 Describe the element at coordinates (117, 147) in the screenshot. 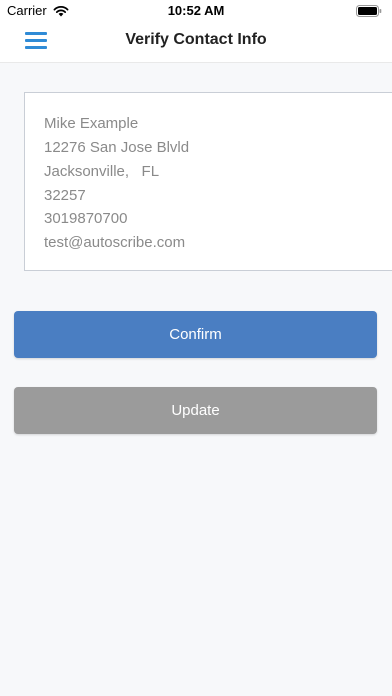

I see `contact-street: 12276 San Jose Blvld` at that location.